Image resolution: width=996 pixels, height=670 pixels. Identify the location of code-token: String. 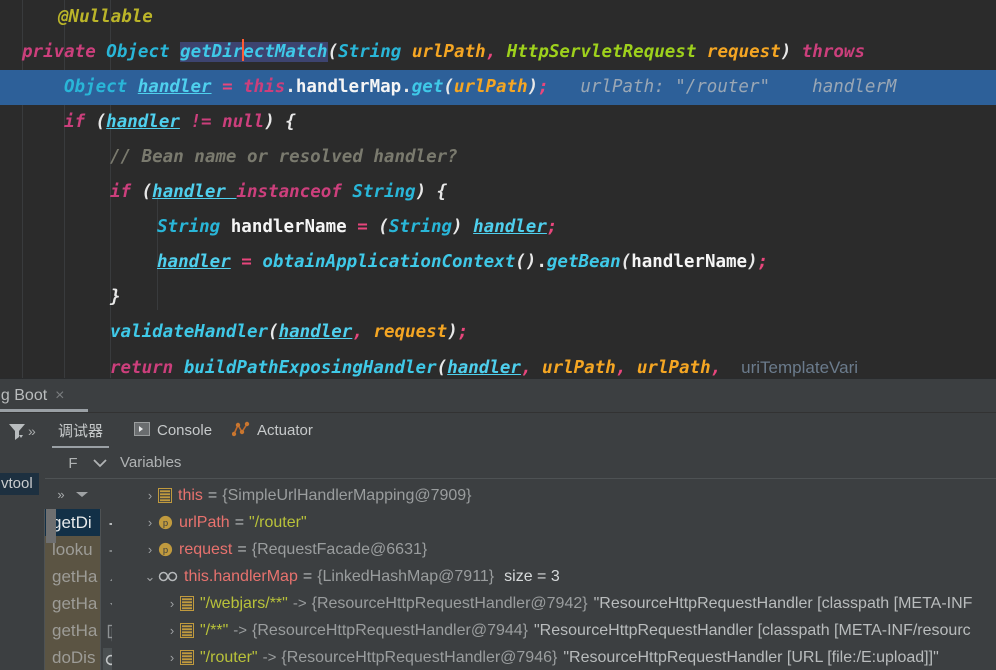
(384, 192).